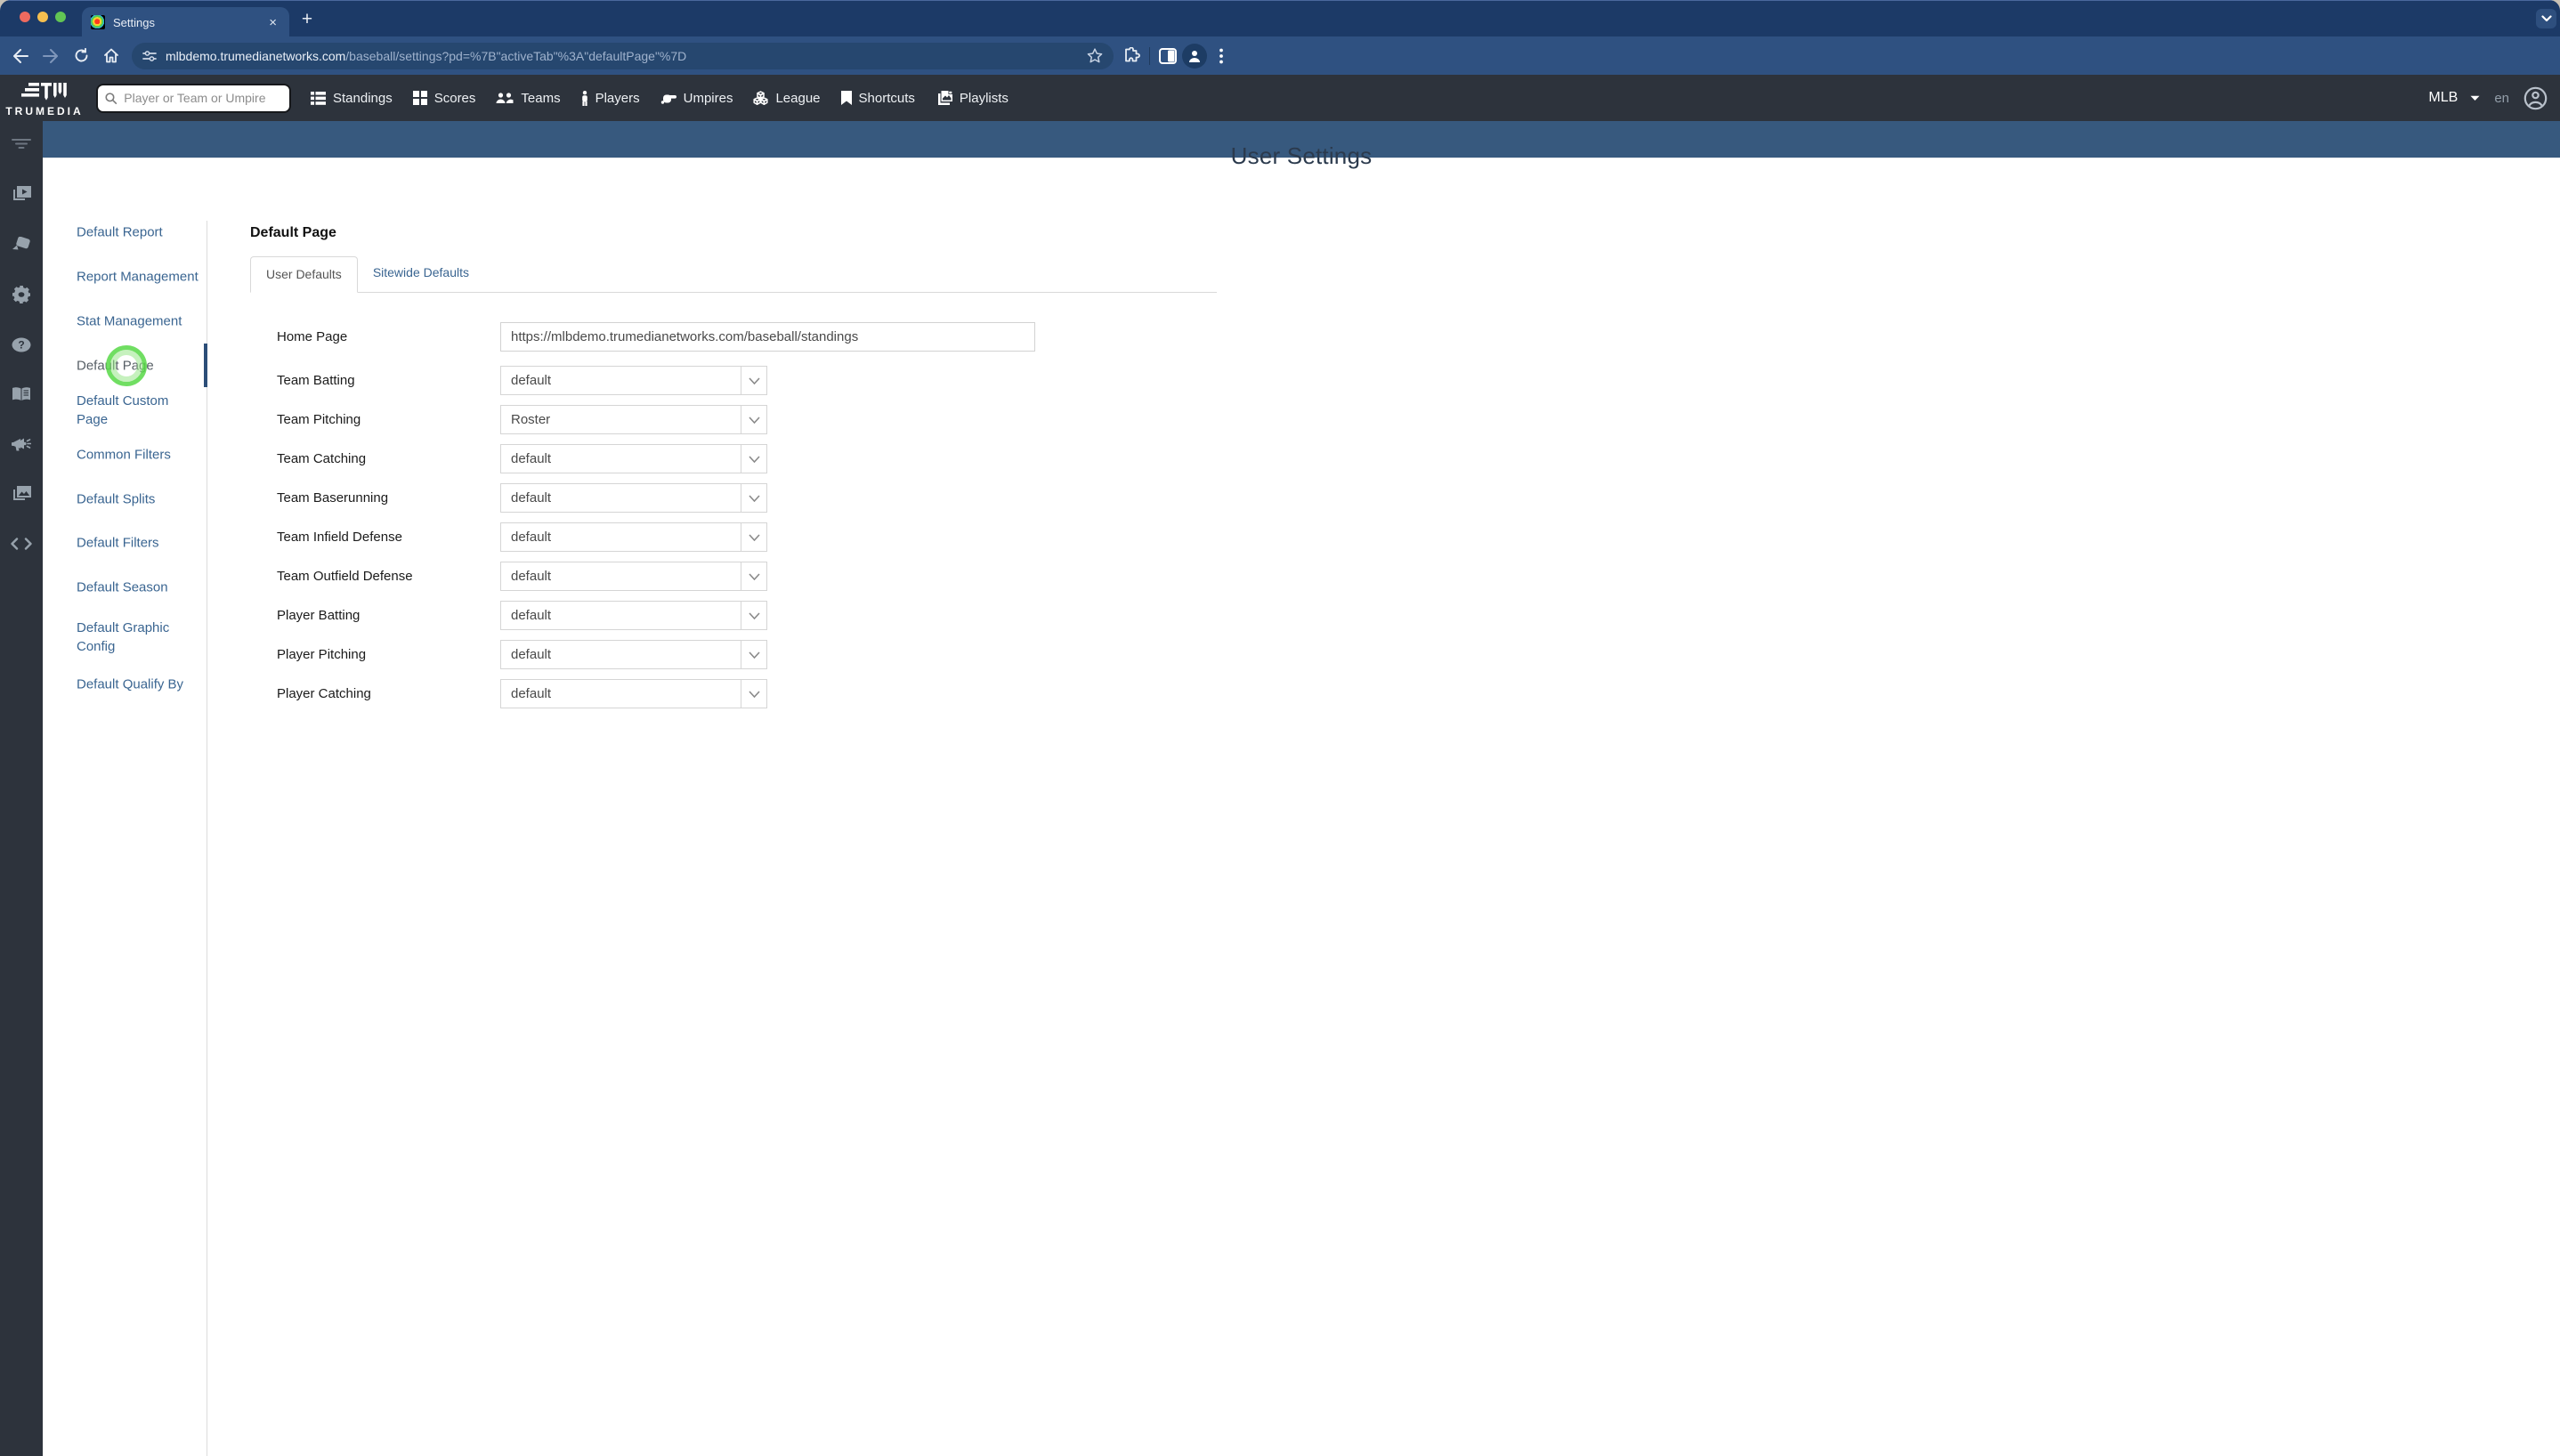 The image size is (2560, 1456). I want to click on help-icon: ?, so click(22, 344).